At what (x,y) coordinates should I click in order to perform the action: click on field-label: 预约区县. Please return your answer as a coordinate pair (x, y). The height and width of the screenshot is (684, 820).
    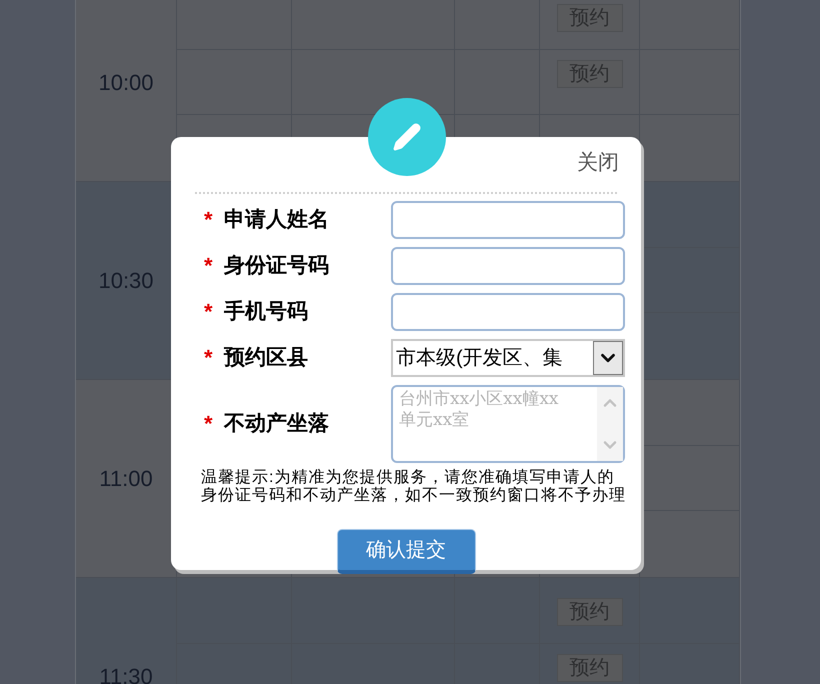
    Looking at the image, I should click on (266, 358).